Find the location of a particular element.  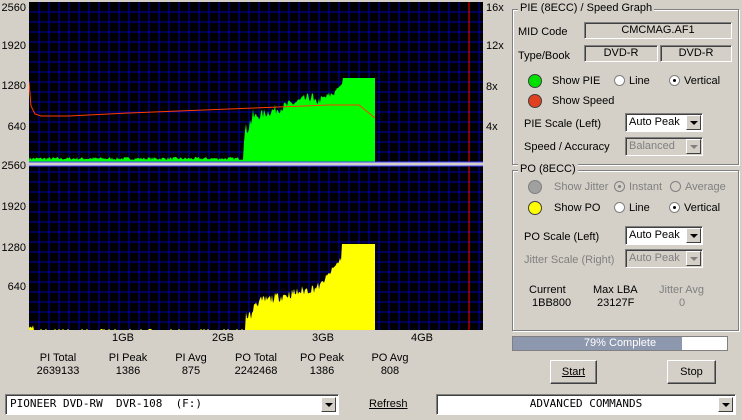

advanced-commands-value: ADVANCED COMMANDS is located at coordinates (586, 403).